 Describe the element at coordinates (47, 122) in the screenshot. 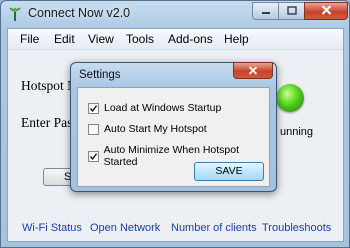

I see `password-label: Enter Pas` at that location.